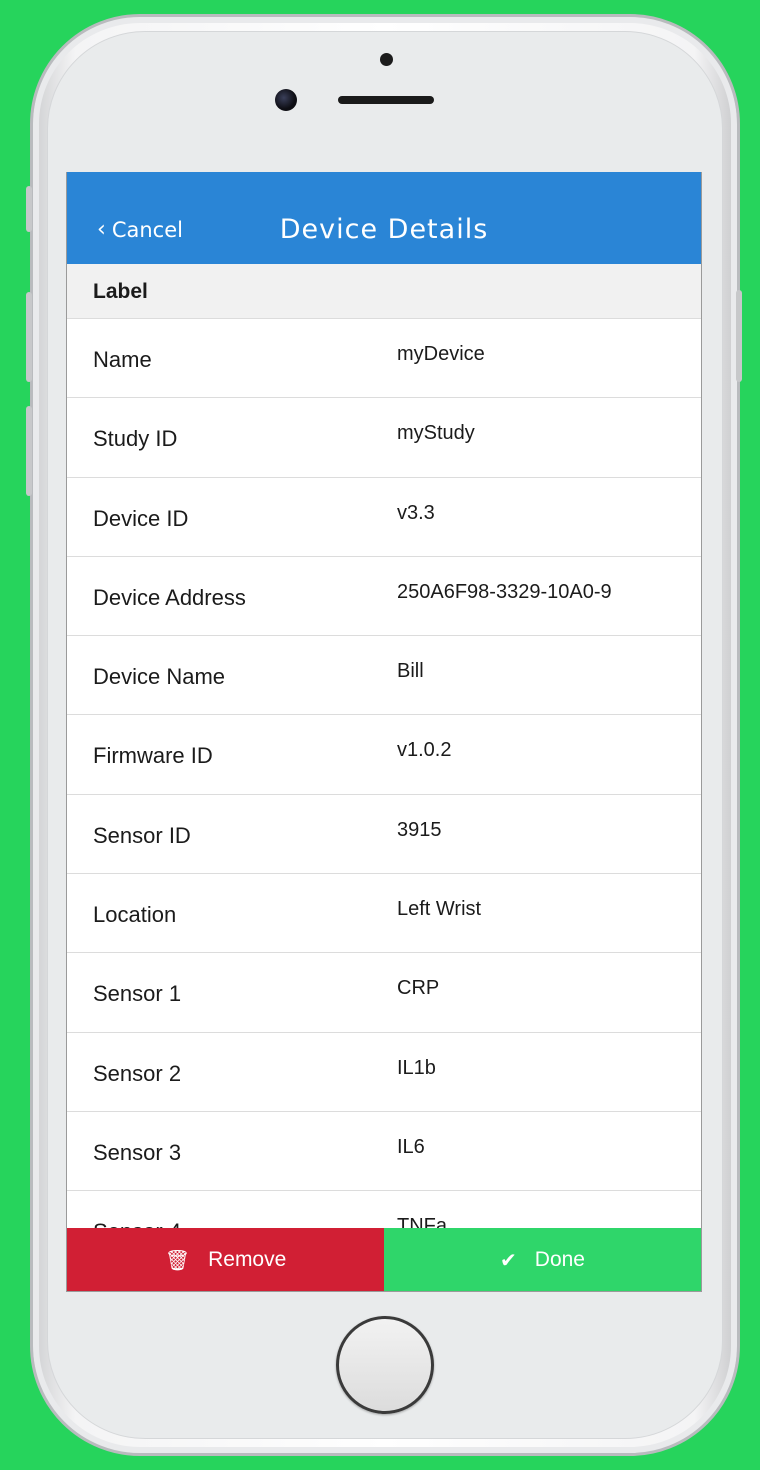 This screenshot has width=760, height=1470. I want to click on detail-row: Sensor 1 CRP, so click(384, 993).